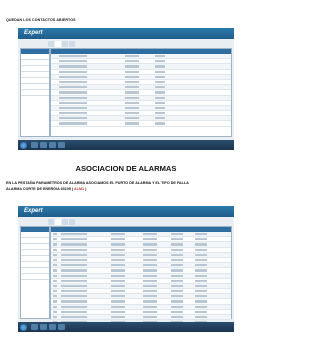 The height and width of the screenshot is (356, 320). What do you see at coordinates (33, 33) in the screenshot?
I see `app-logo: Expert` at bounding box center [33, 33].